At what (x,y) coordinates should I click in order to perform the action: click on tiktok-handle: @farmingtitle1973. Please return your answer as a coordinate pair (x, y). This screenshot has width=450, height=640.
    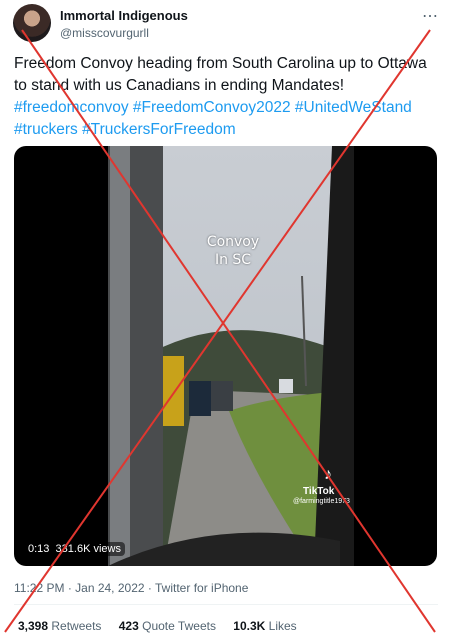
    Looking at the image, I should click on (321, 501).